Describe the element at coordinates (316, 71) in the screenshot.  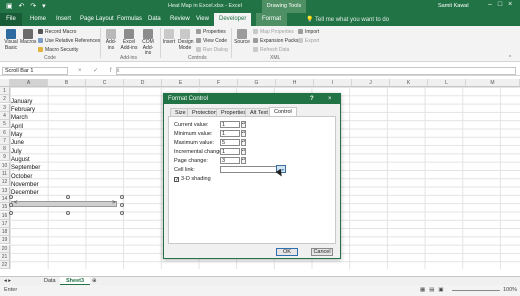
I see `formula-input` at that location.